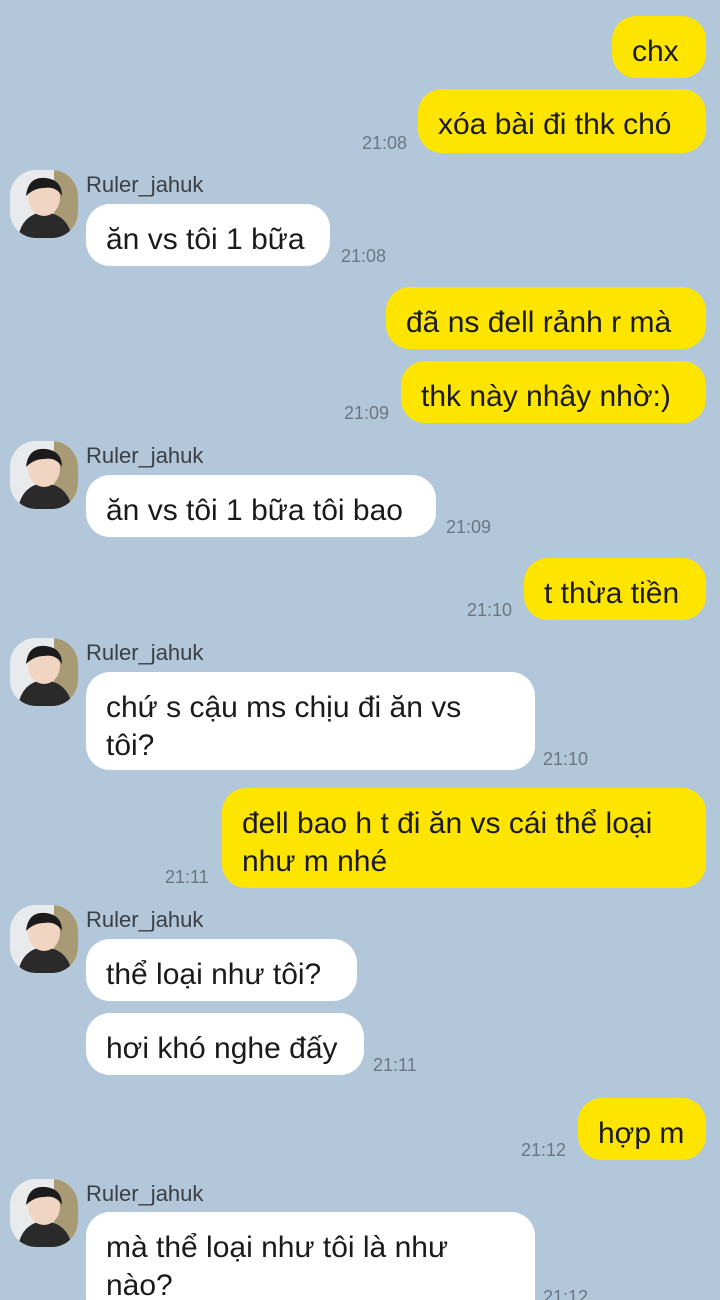 Image resolution: width=720 pixels, height=1300 pixels. What do you see at coordinates (310, 721) in the screenshot?
I see `their-message-bubble: chứ s cậu ms chịu đi ăn vs tôi?` at bounding box center [310, 721].